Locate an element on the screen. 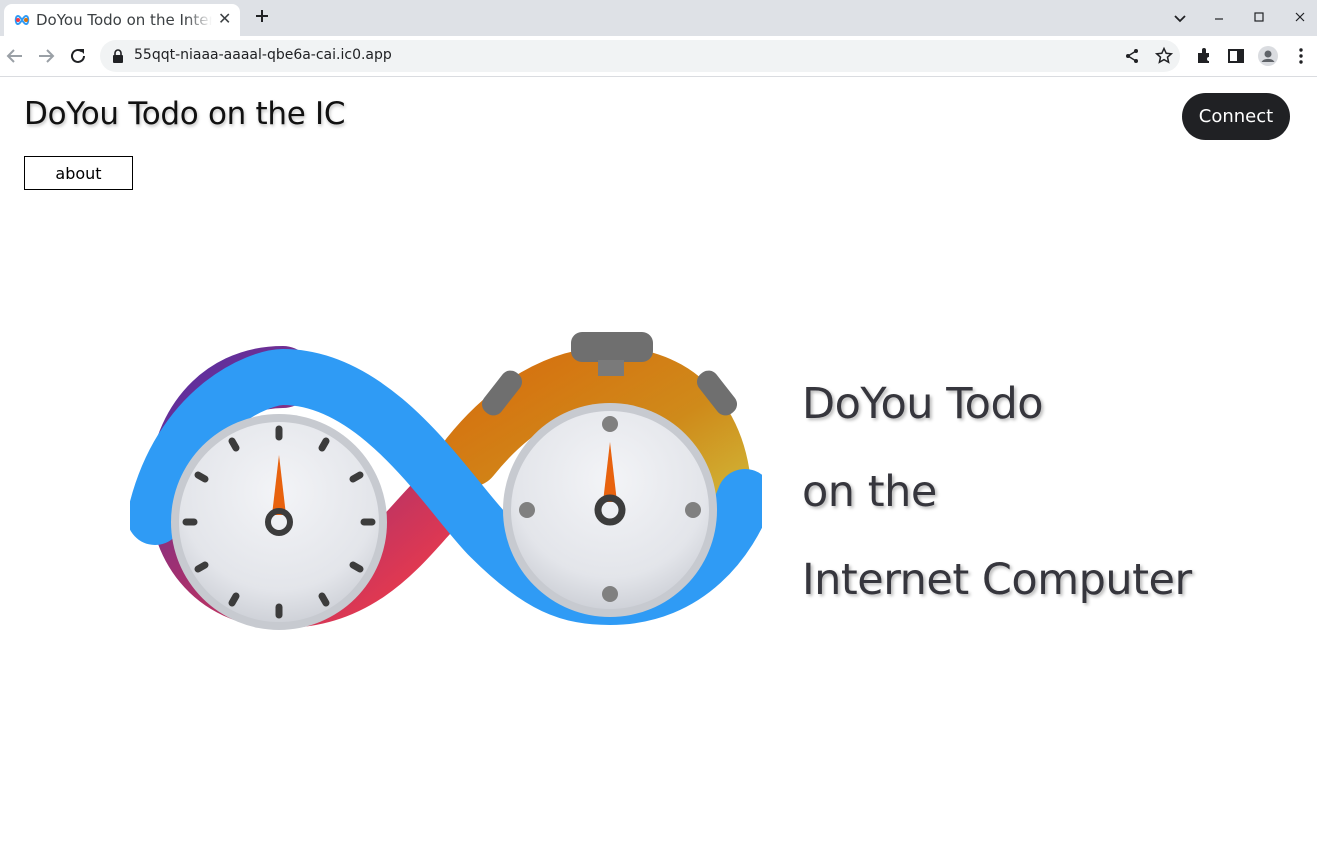 The width and height of the screenshot is (1317, 842). browser-toolbar: 55qqt-niaaa-aaaal-qbe6a-cai.ic0.app is located at coordinates (658, 56).